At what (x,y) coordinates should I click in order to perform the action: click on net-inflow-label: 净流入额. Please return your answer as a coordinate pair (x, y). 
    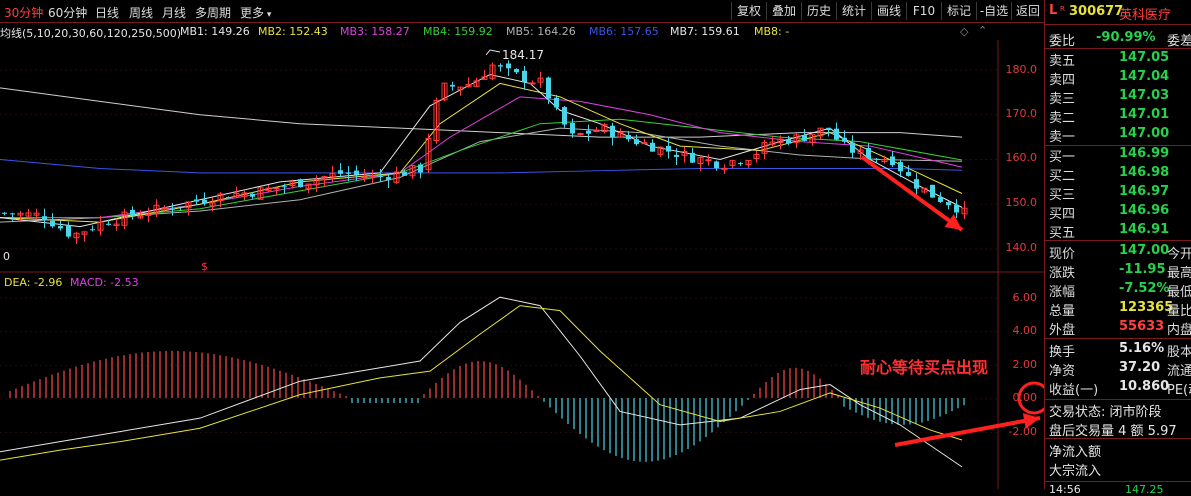
    Looking at the image, I should click on (1075, 452).